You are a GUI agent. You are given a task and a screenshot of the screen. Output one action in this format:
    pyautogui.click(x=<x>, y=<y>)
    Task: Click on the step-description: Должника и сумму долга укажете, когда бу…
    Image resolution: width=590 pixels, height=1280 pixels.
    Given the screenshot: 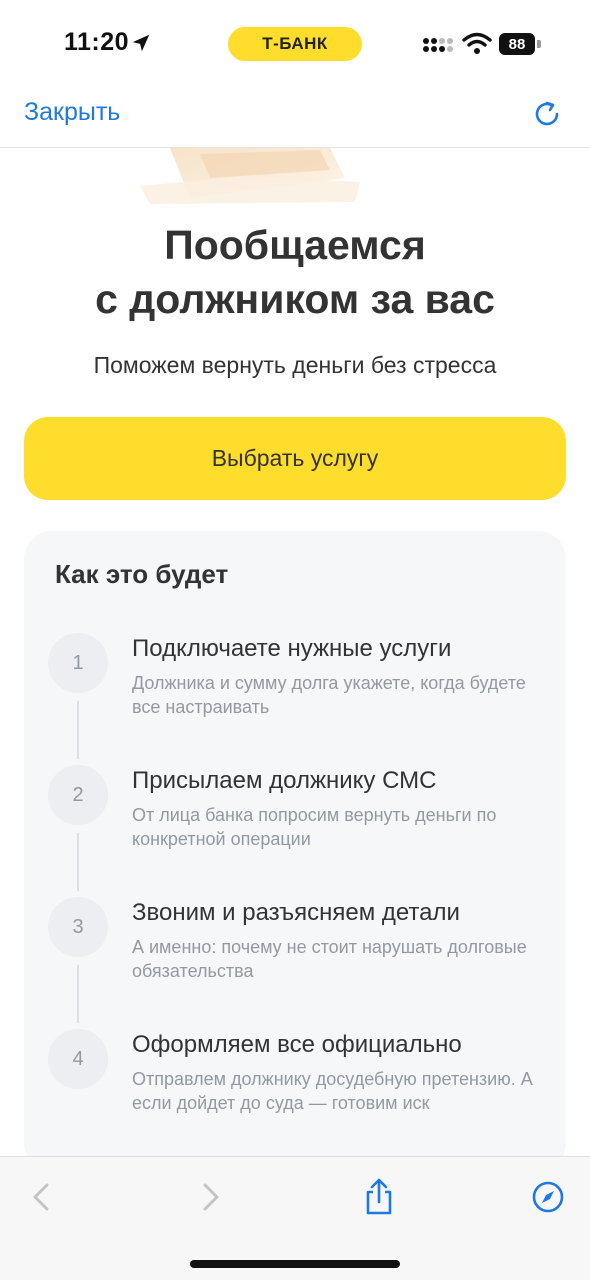 What is the action you would take?
    pyautogui.click(x=329, y=695)
    